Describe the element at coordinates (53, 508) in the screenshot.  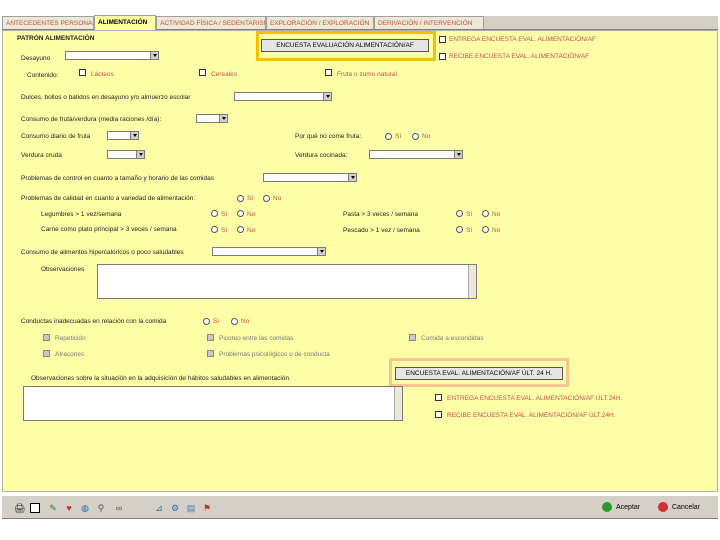
I see `pencil-icon: ✎` at that location.